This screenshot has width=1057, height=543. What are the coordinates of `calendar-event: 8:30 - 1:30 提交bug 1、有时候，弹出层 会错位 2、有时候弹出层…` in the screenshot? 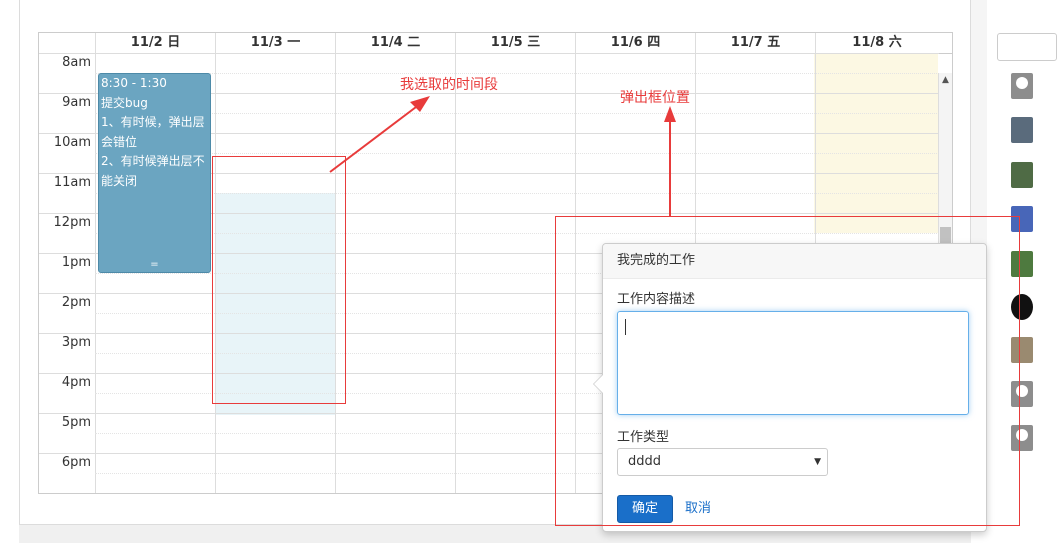 It's located at (154, 173).